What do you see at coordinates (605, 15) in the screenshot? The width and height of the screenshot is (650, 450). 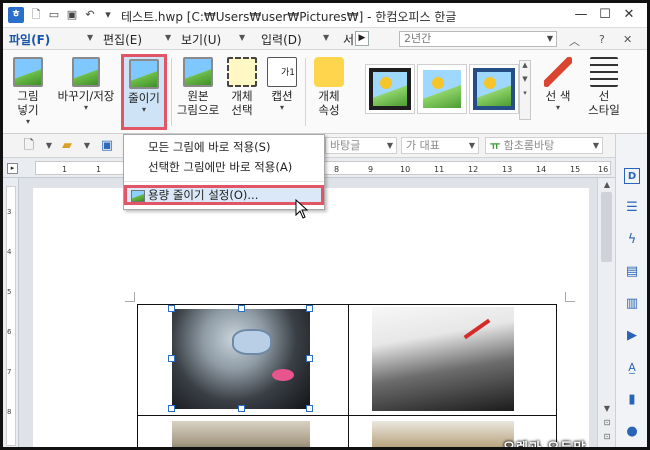 I see `maximize-button: ☐` at bounding box center [605, 15].